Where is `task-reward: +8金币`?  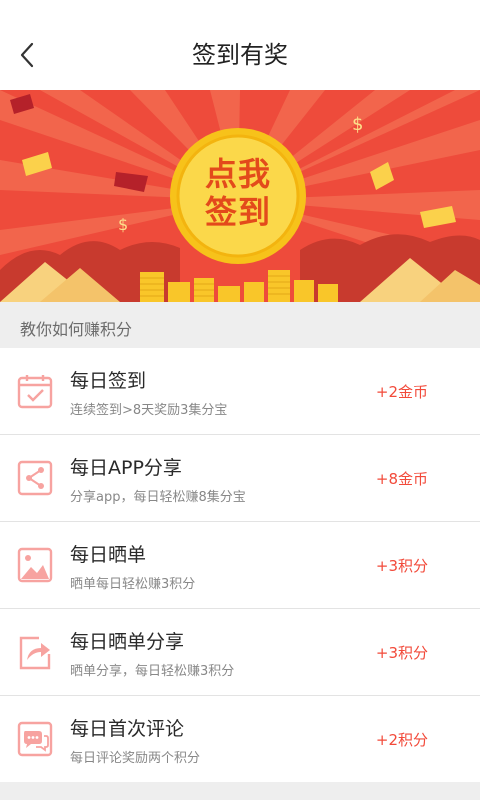
task-reward: +8金币 is located at coordinates (401, 479).